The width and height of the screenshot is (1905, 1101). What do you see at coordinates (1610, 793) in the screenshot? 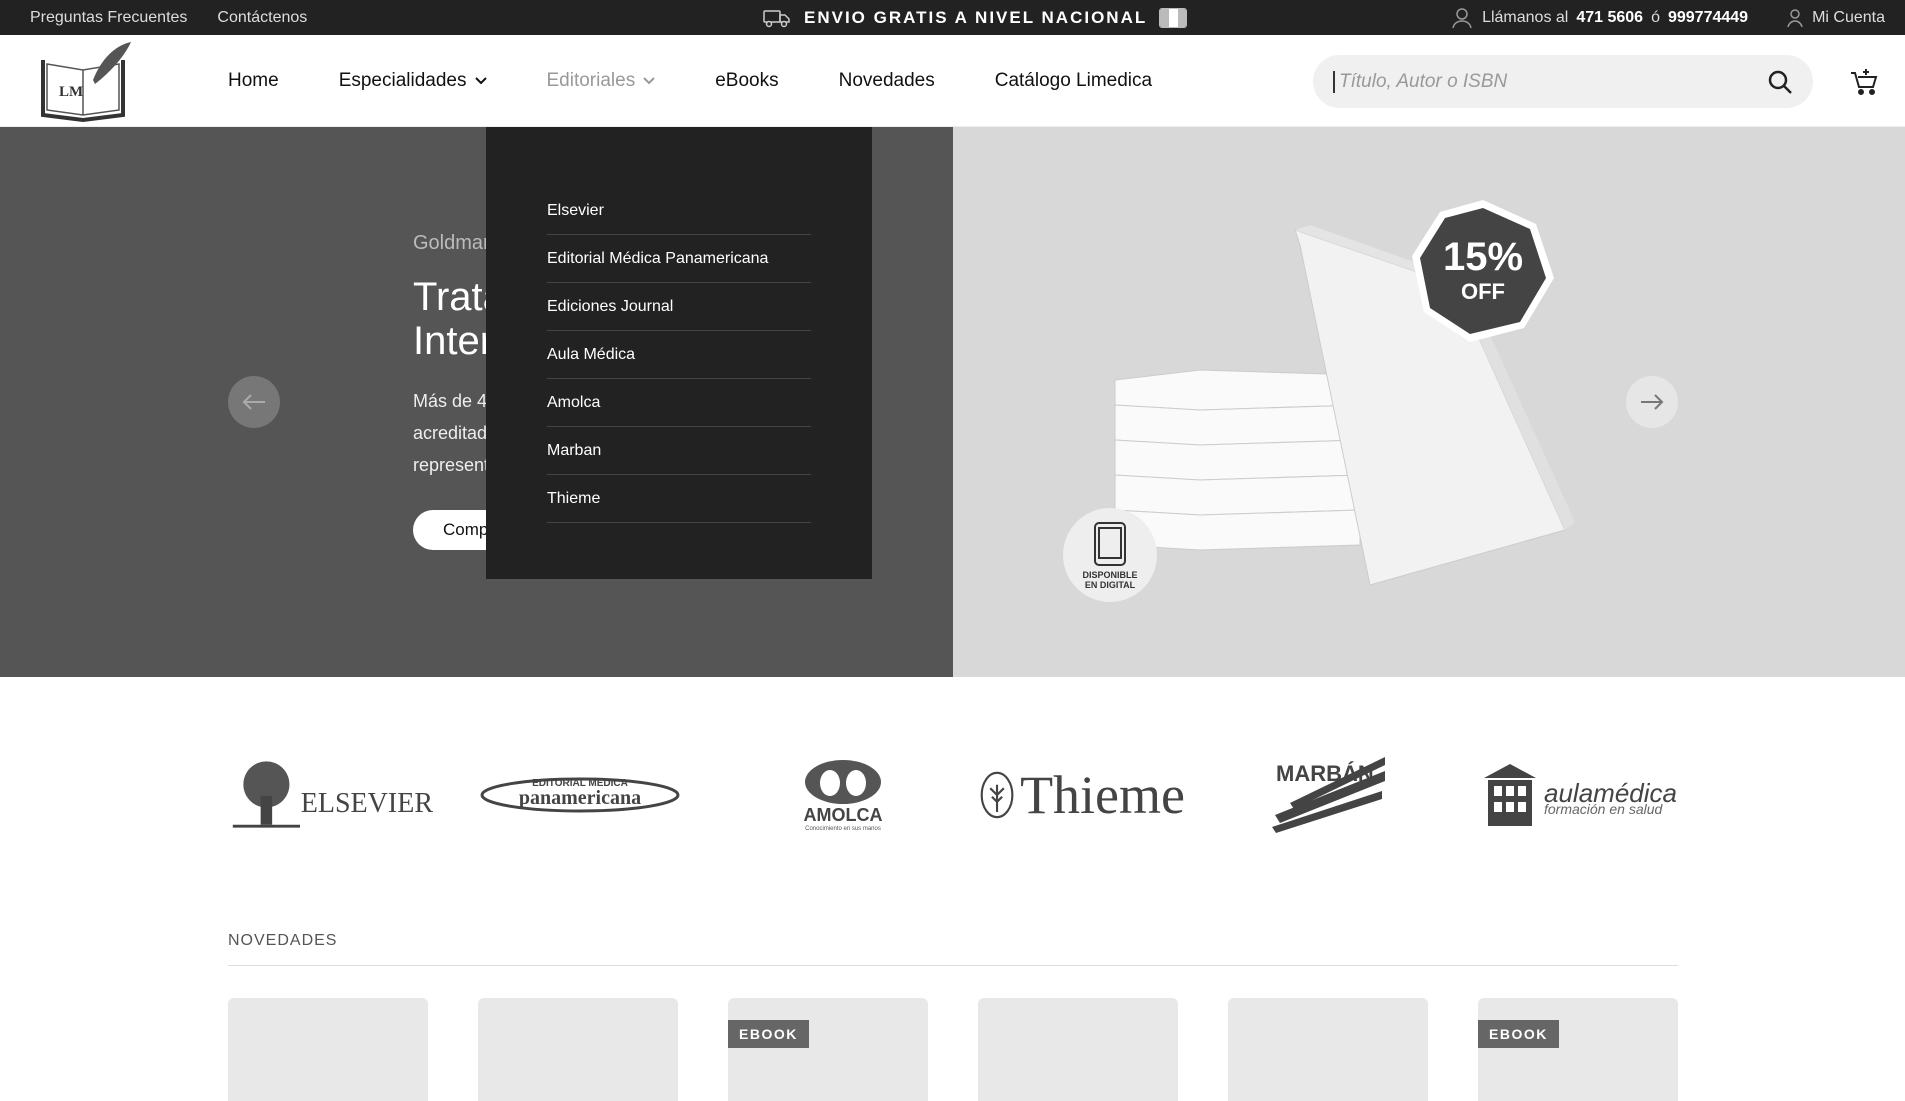
I see `brand-aula-text: aulamédica` at bounding box center [1610, 793].